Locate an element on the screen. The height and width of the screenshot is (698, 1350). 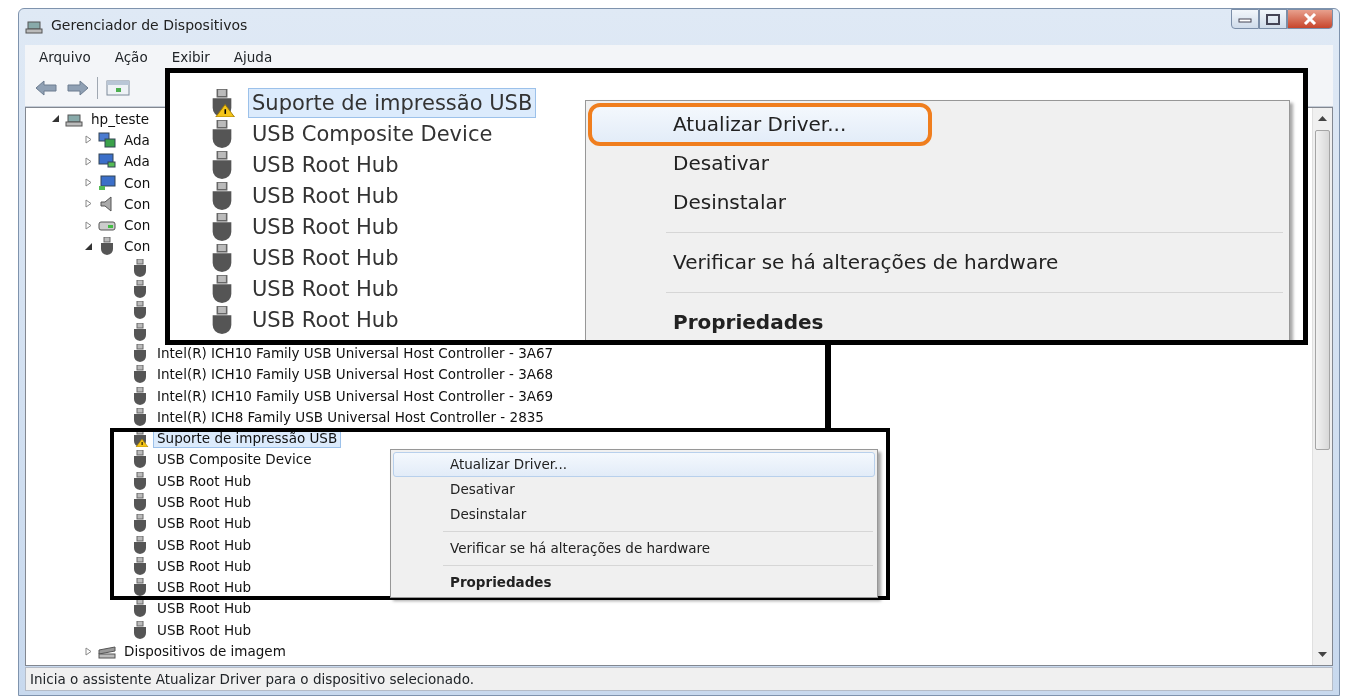
tree-item: Intel(R) ICH10 Family USB Universal Host Controller - 3A67 is located at coordinates (355, 352).